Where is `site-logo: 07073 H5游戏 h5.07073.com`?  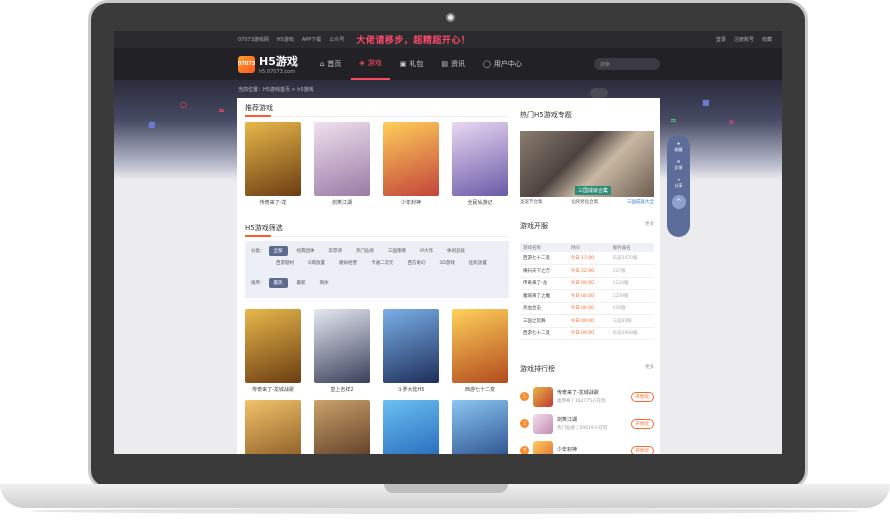 site-logo: 07073 H5游戏 h5.07073.com is located at coordinates (268, 64).